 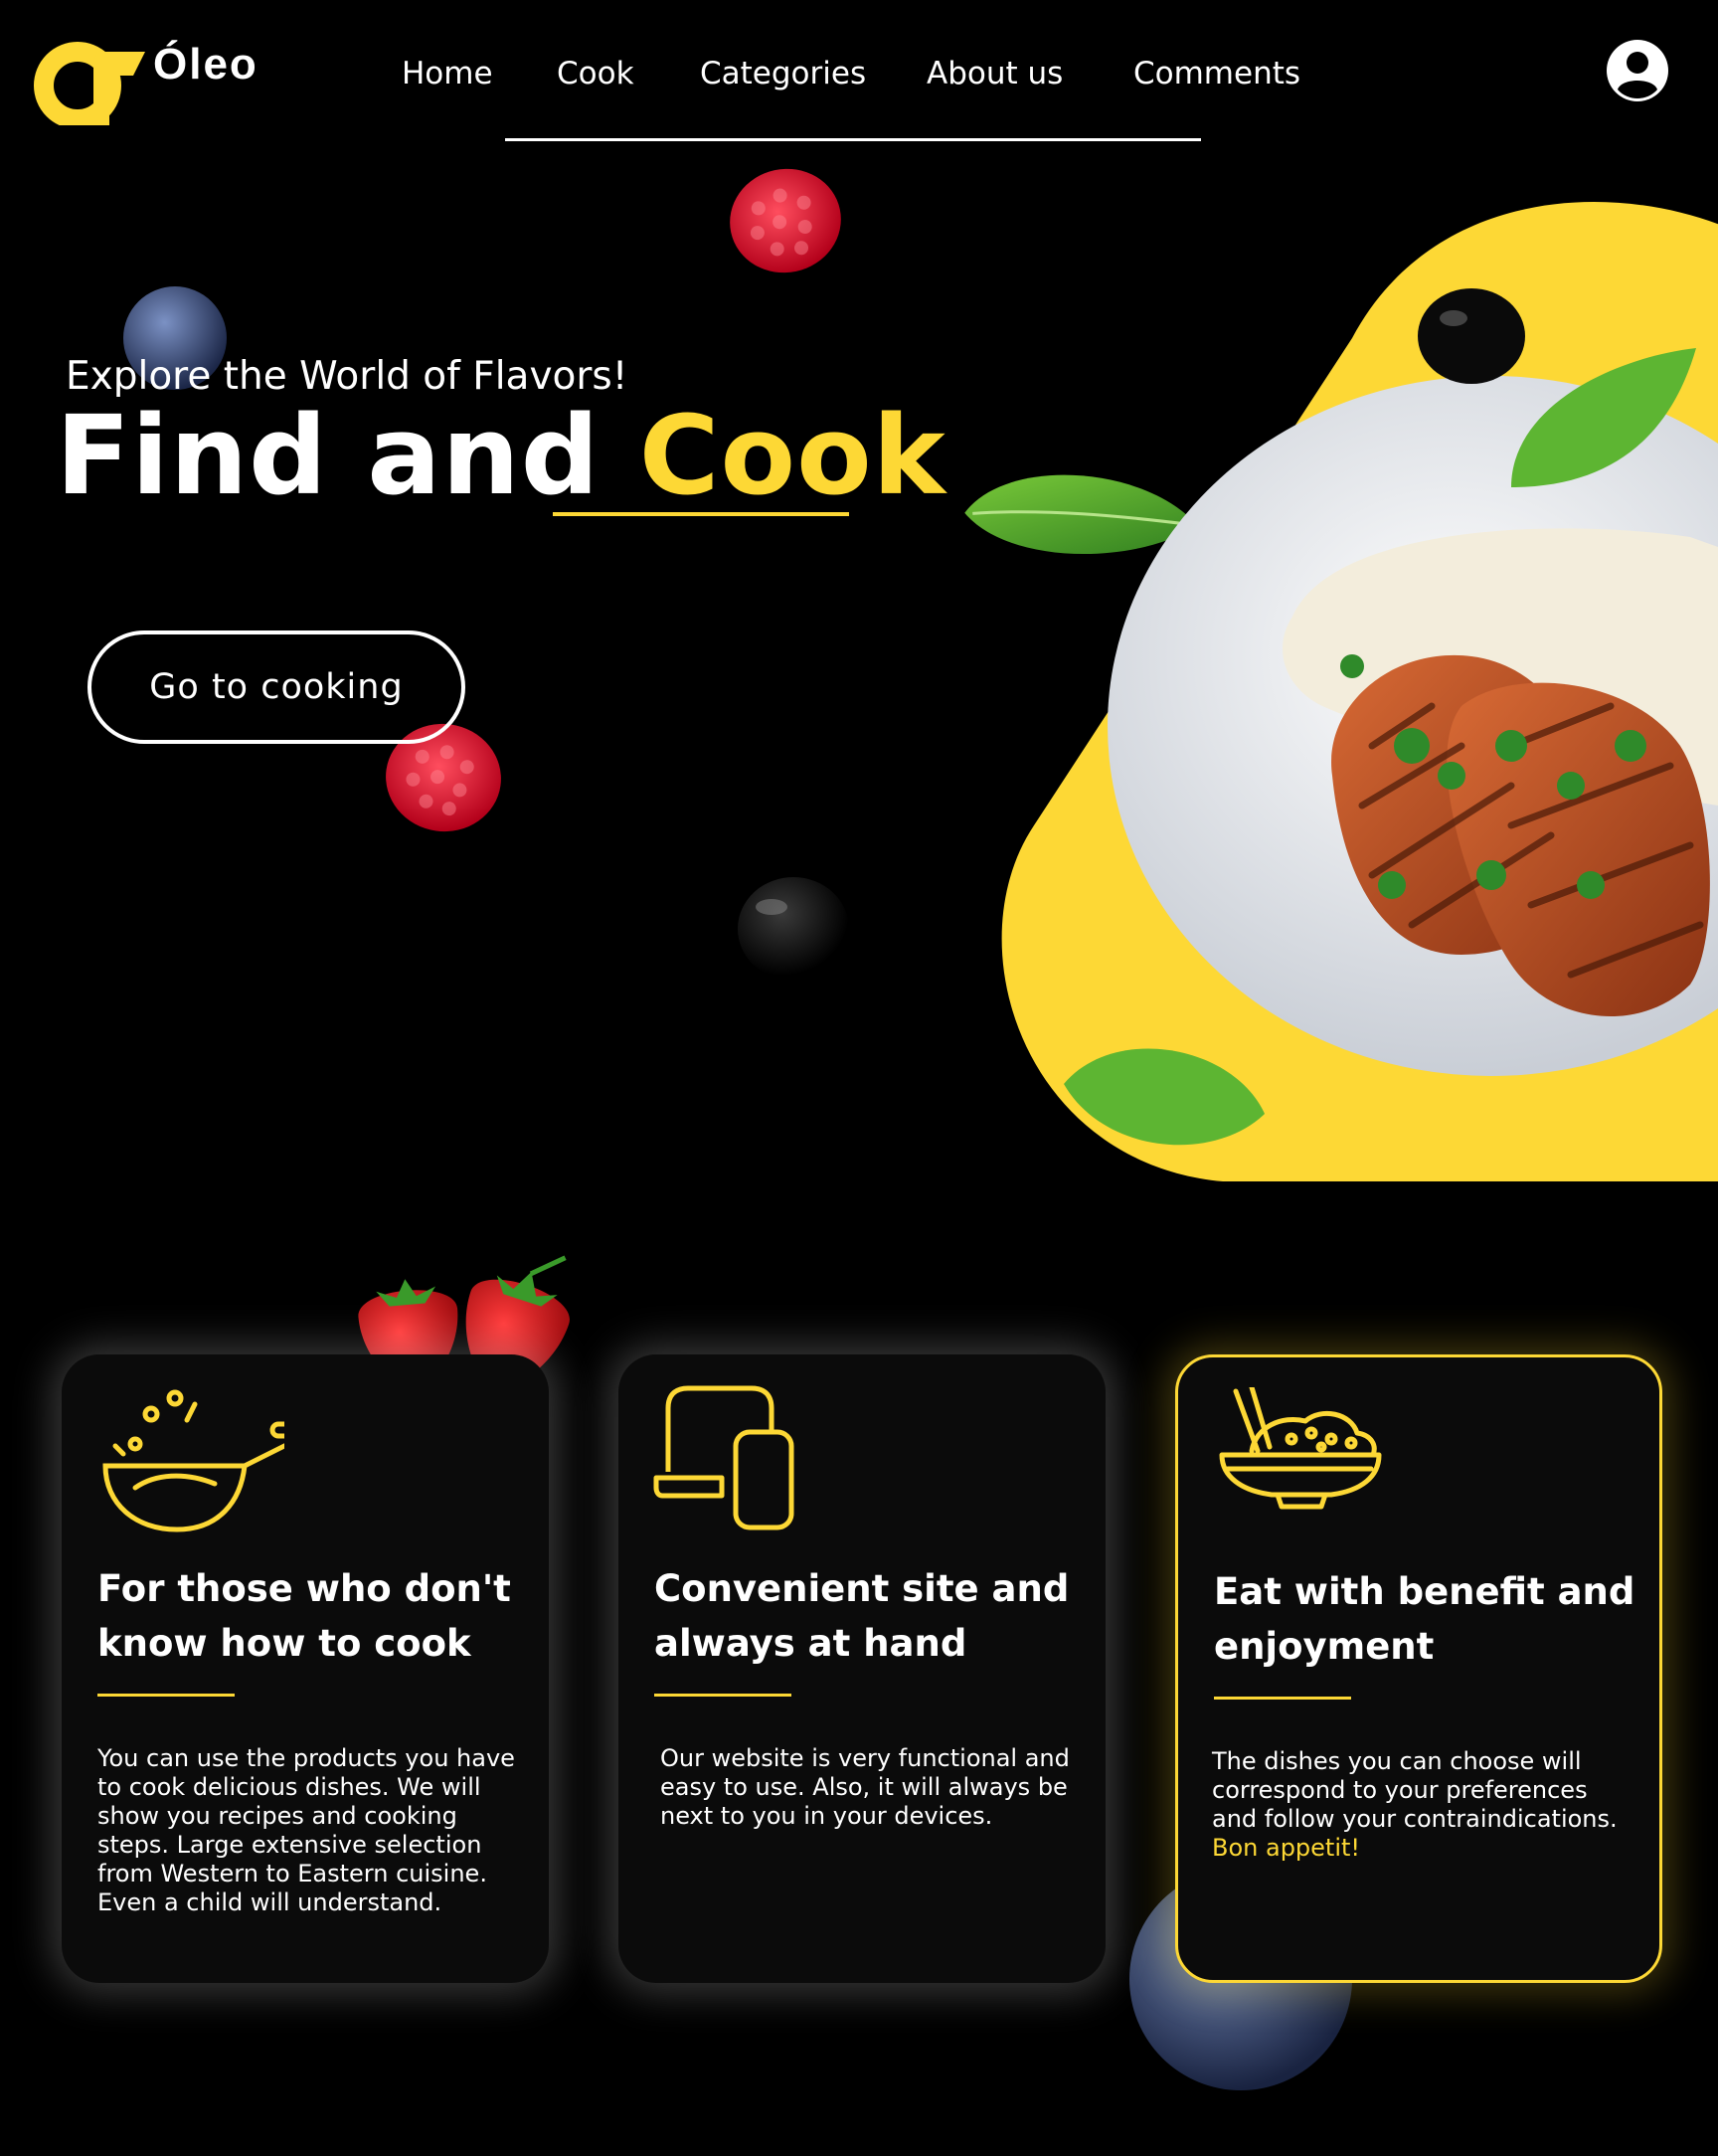 I want to click on hero-headline: Find and Cook, so click(x=501, y=455).